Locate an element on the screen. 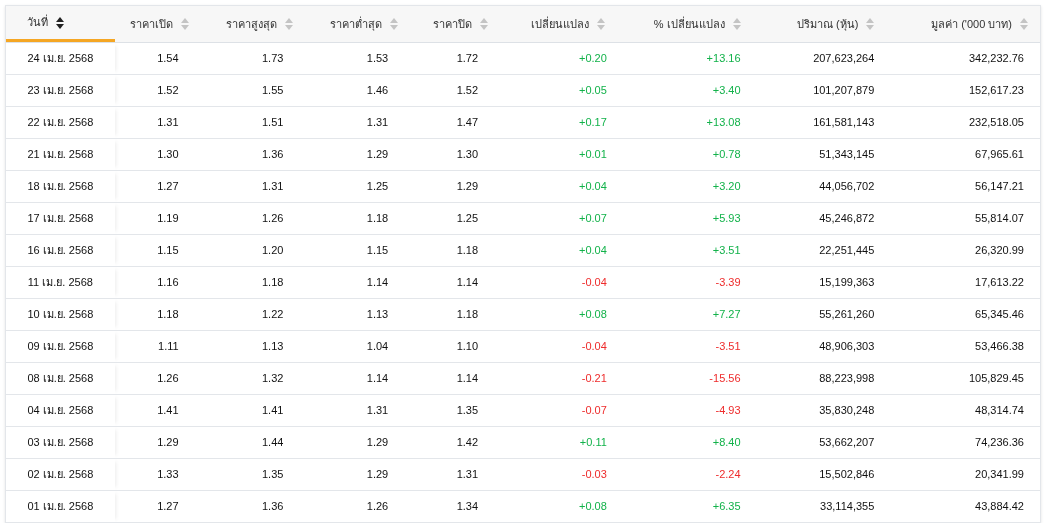 Image resolution: width=1046 pixels, height=523 pixels. table-cell-text: 1.10 is located at coordinates (467, 347).